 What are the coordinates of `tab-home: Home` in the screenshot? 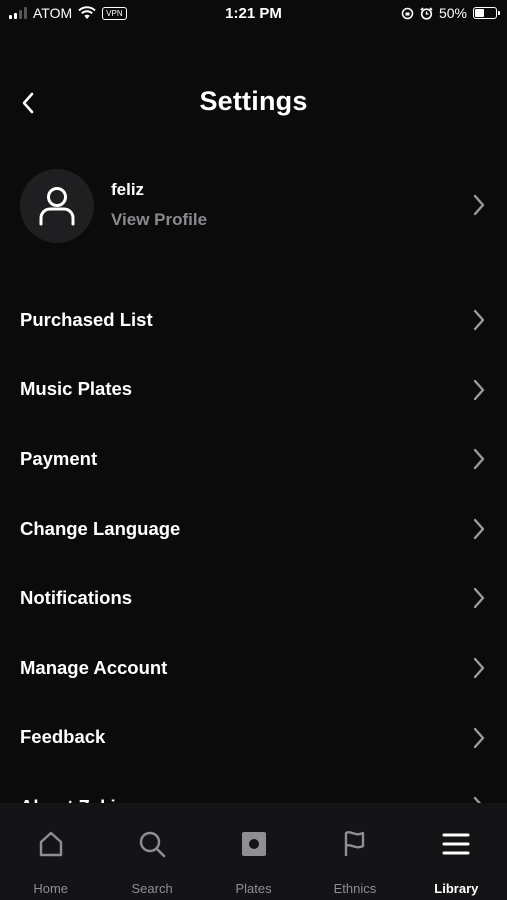 It's located at (50, 851).